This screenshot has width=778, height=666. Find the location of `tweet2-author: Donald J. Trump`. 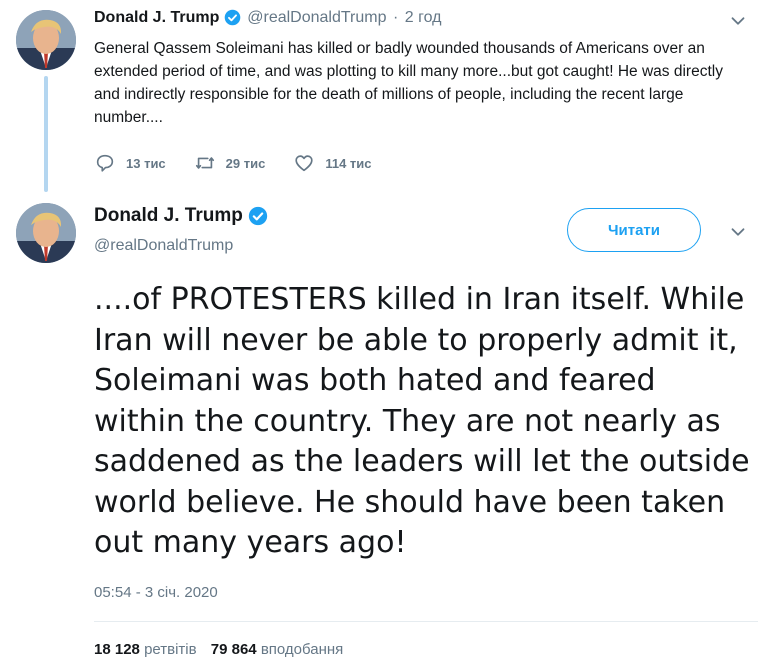

tweet2-author: Donald J. Trump is located at coordinates (181, 216).